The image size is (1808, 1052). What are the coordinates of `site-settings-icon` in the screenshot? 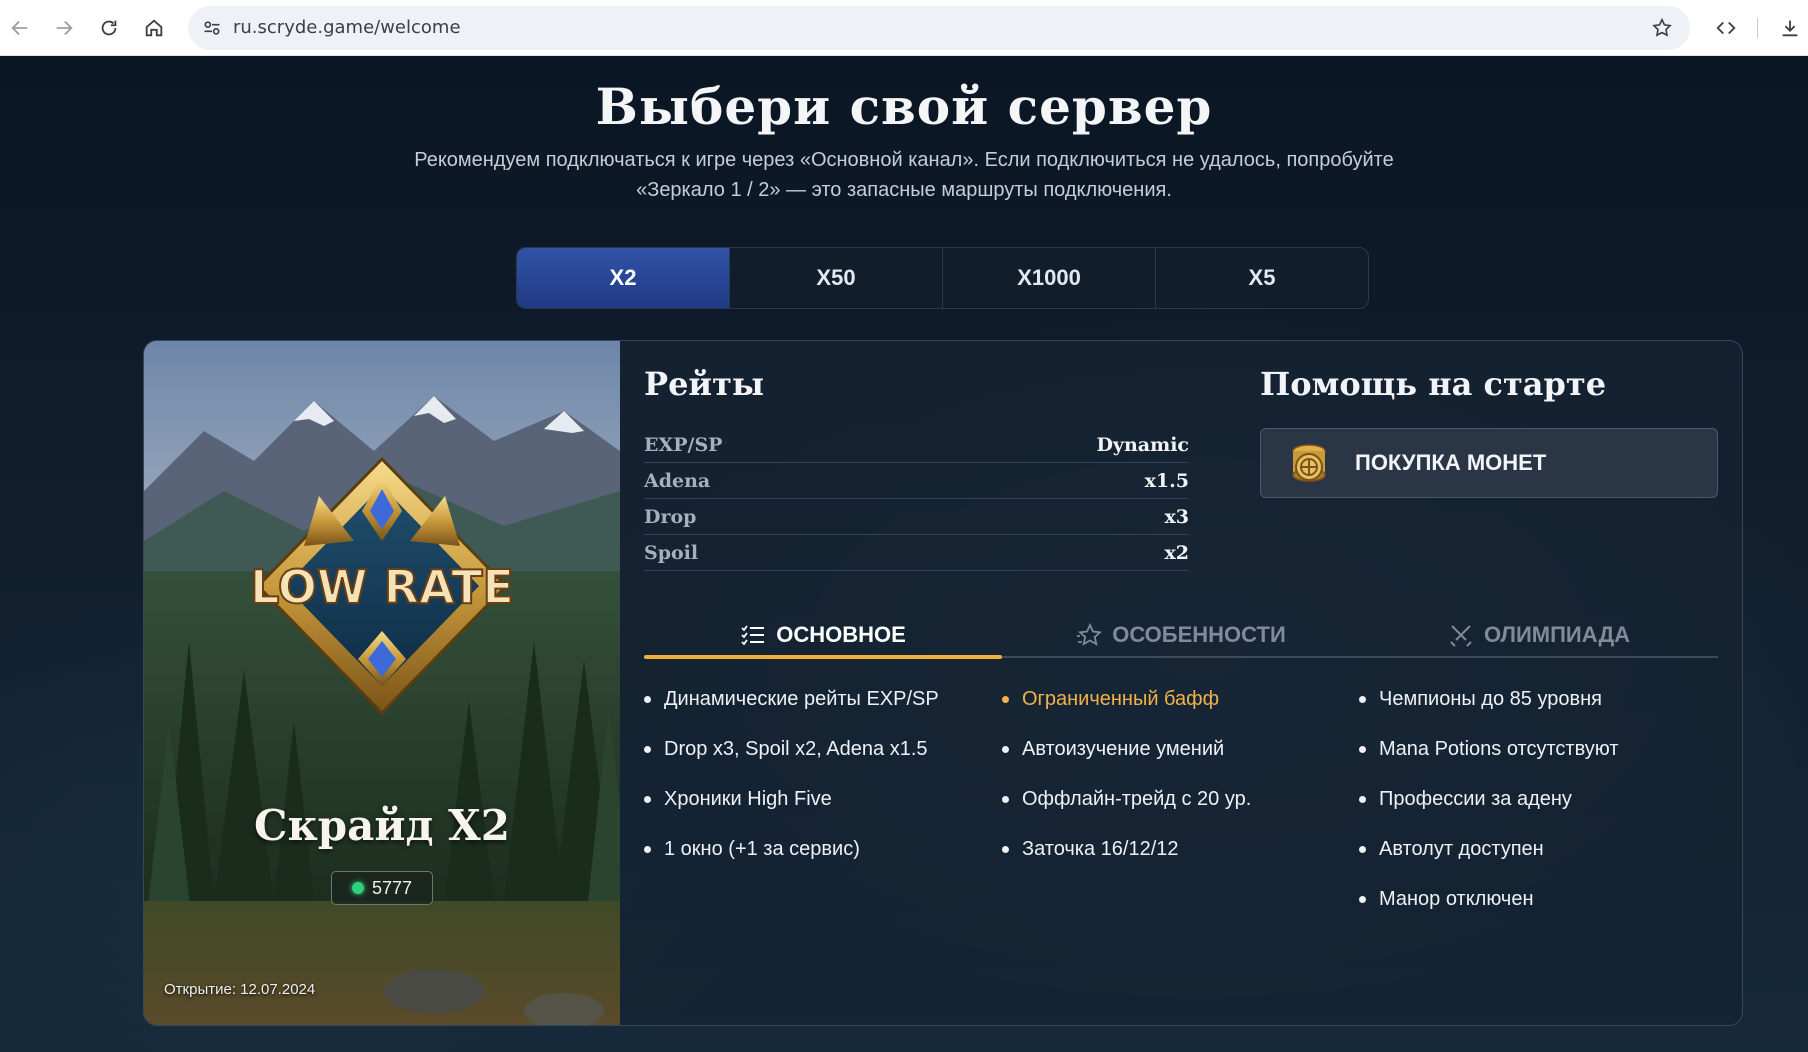 It's located at (212, 28).